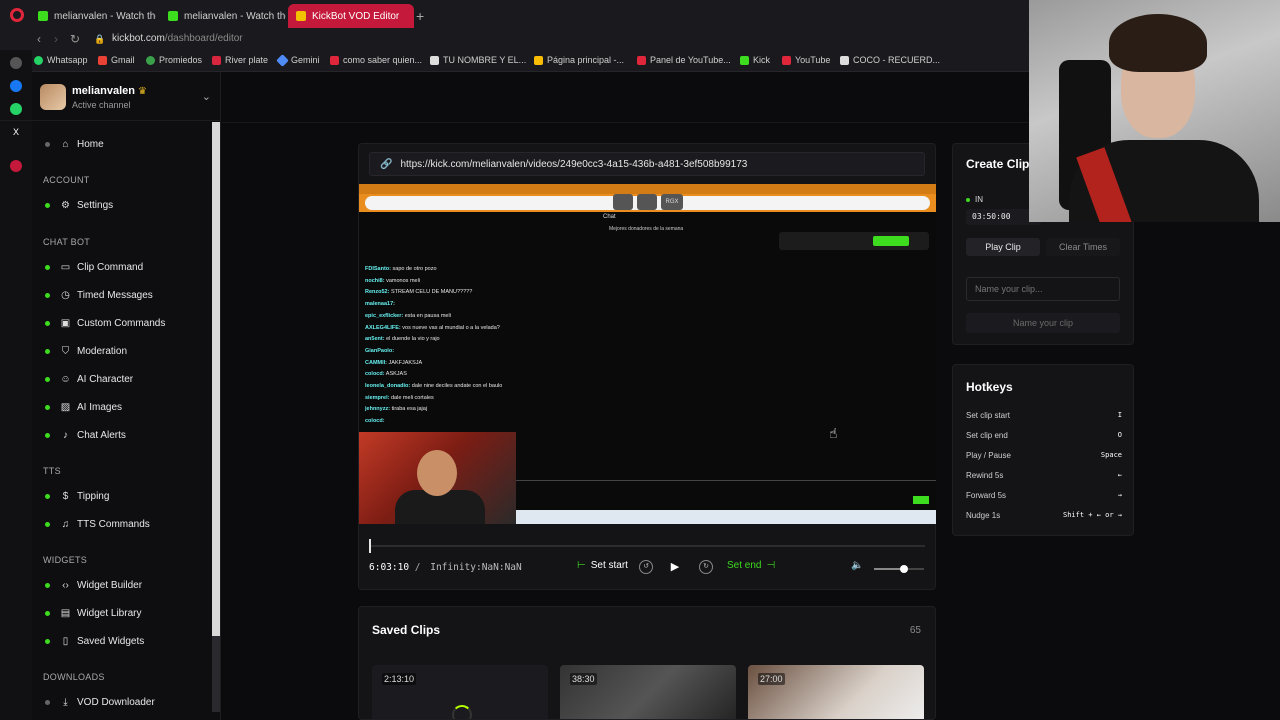 The width and height of the screenshot is (1280, 720). Describe the element at coordinates (93, 16) in the screenshot. I see `browser-tab-1: melianvalen - Watch the V` at that location.